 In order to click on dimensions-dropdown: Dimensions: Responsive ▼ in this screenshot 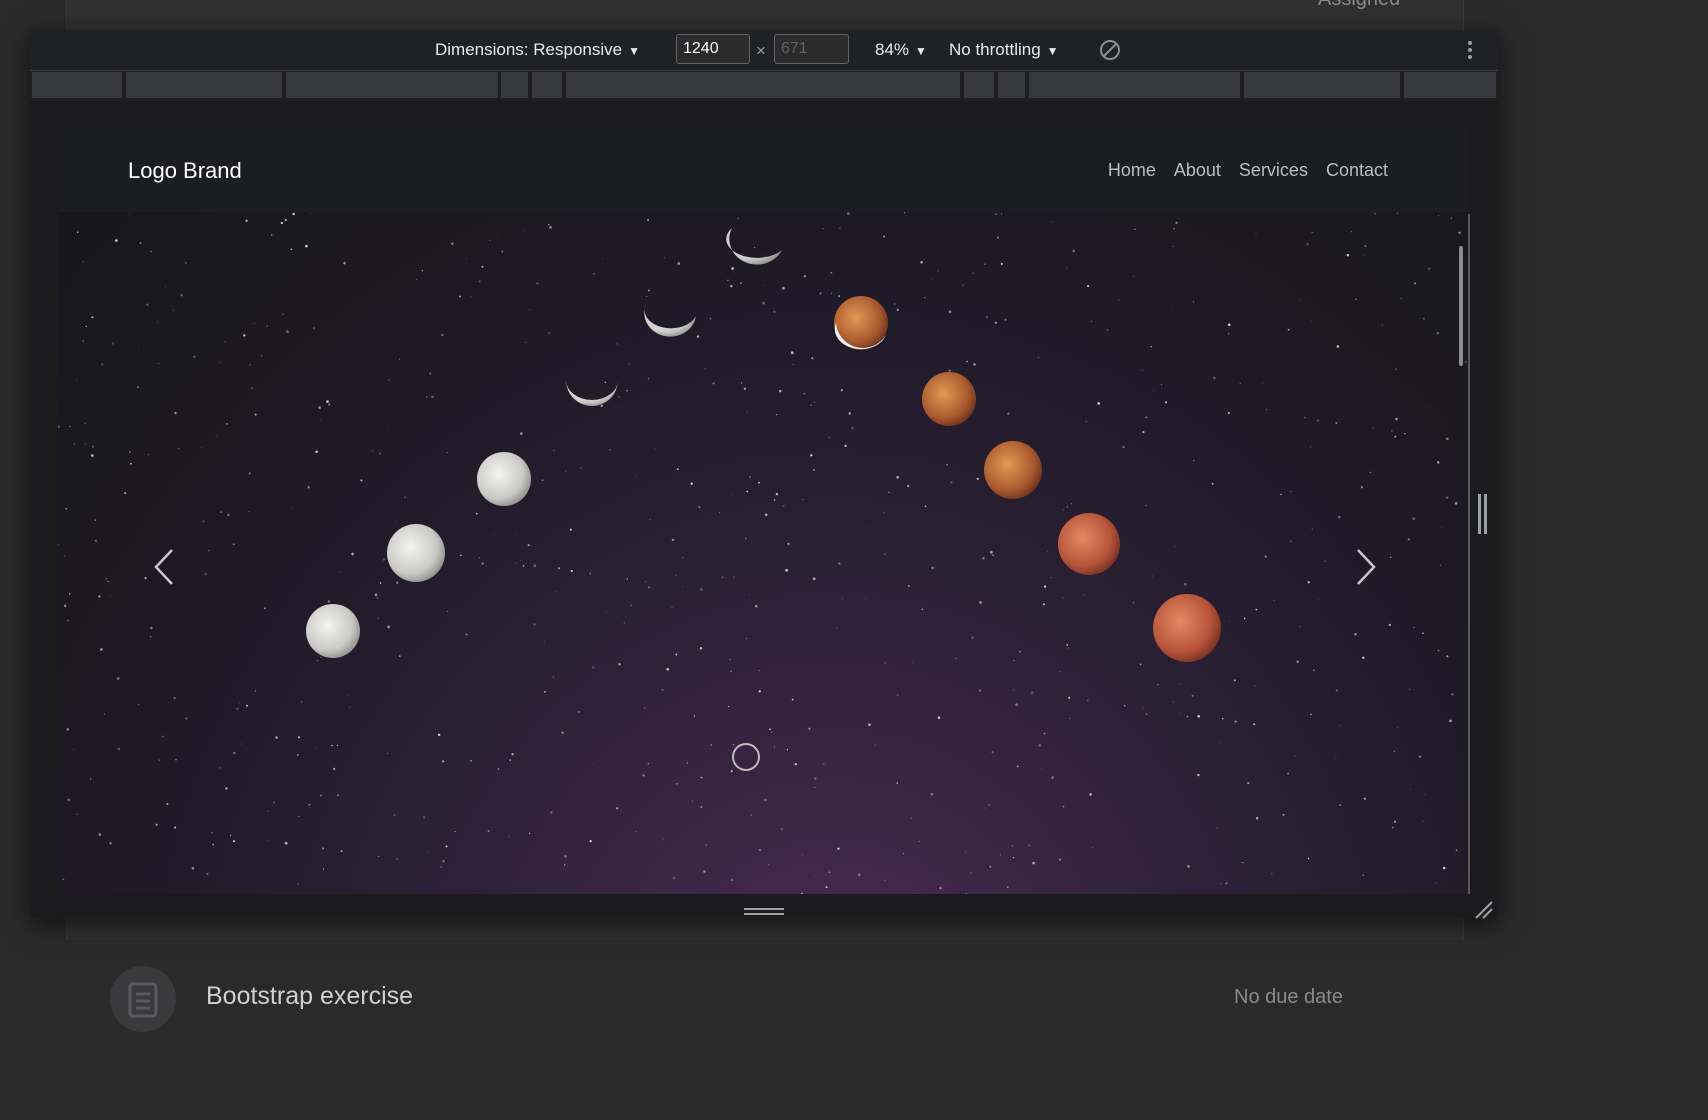, I will do `click(537, 50)`.